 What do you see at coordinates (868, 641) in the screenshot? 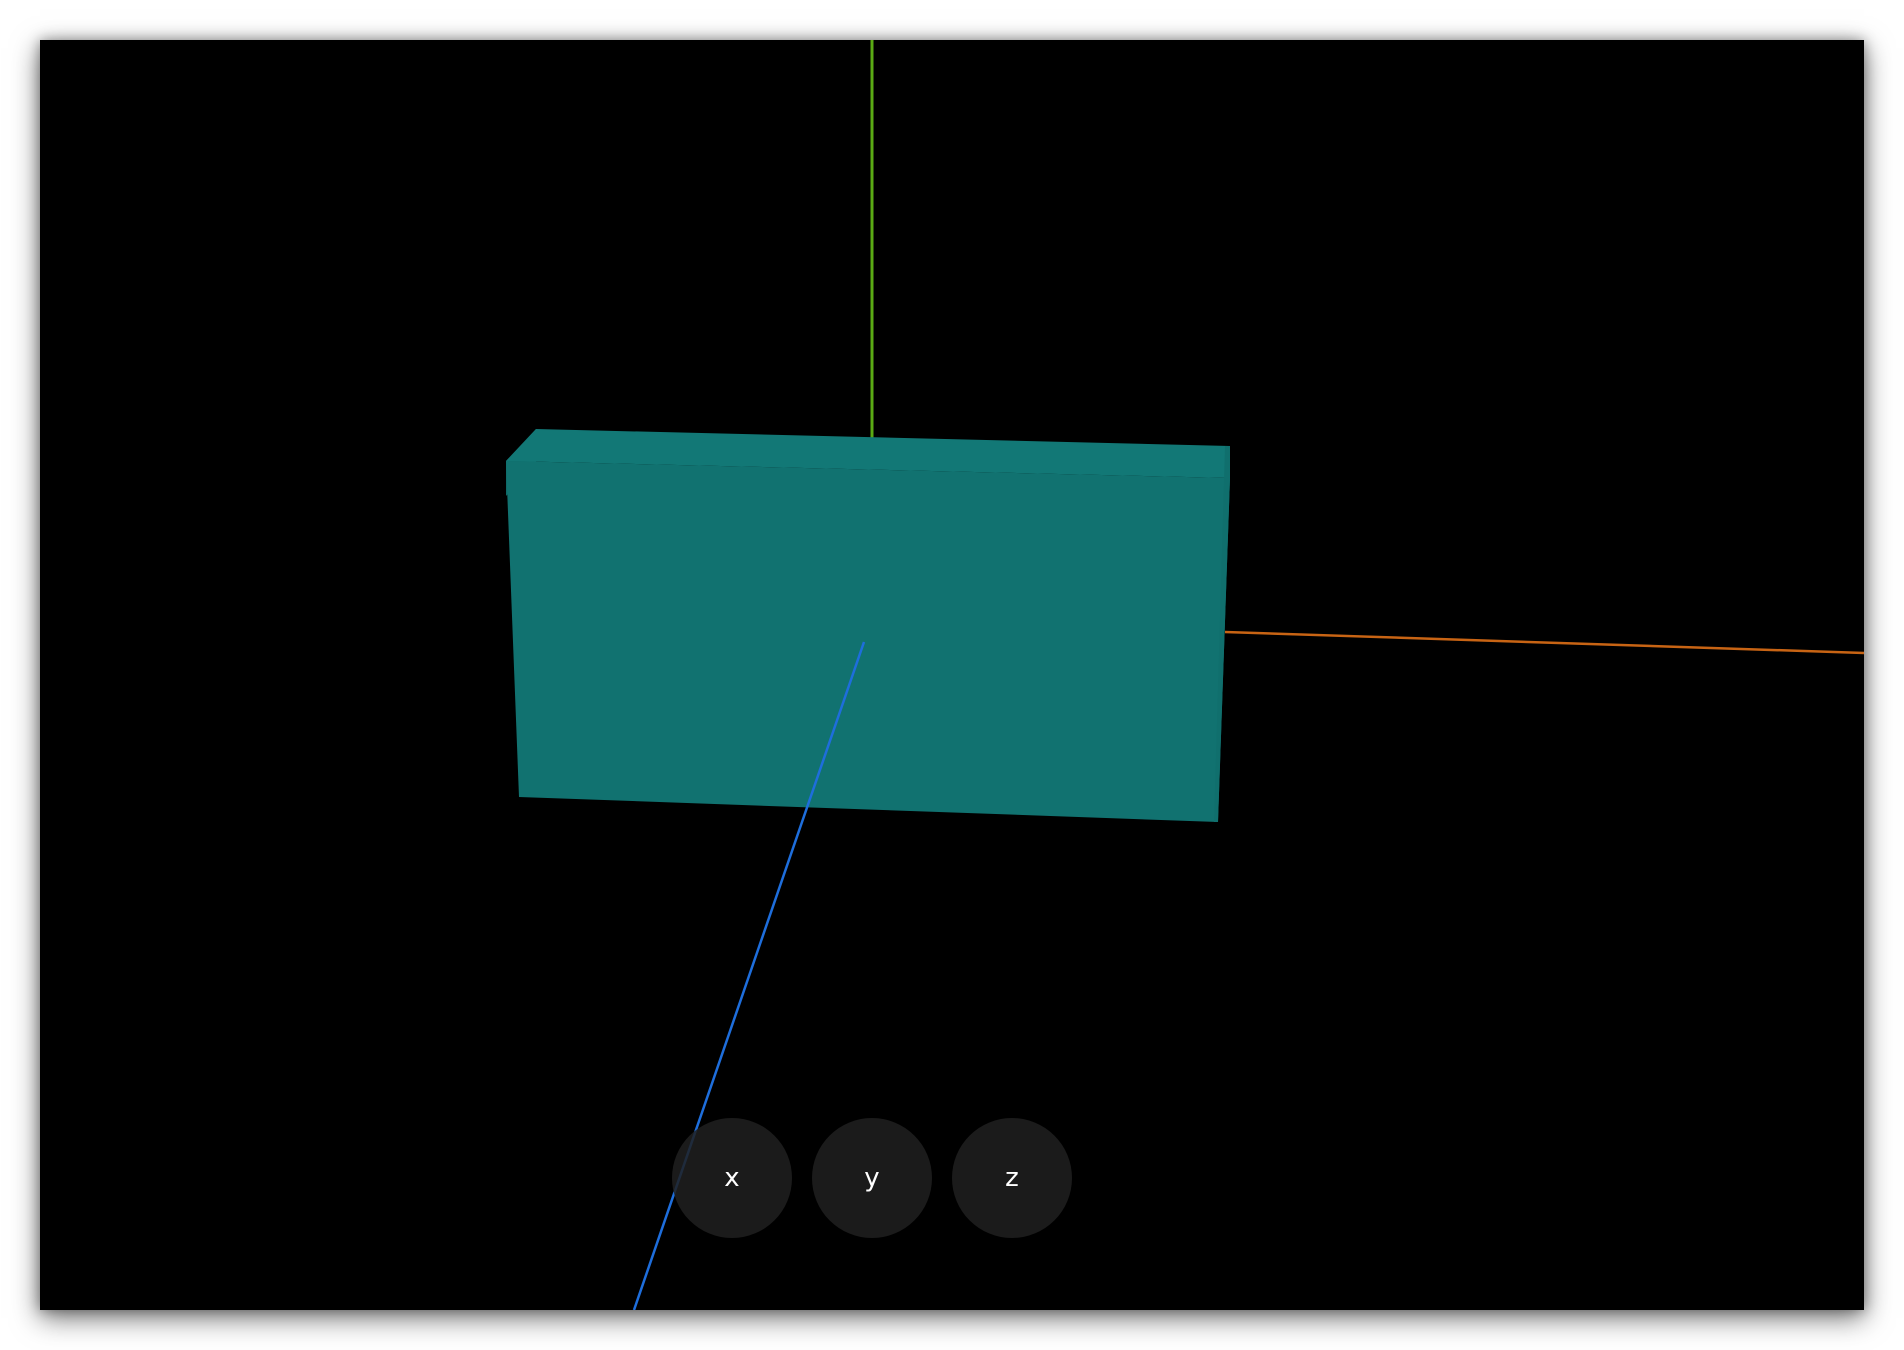
I see `box-front-face` at bounding box center [868, 641].